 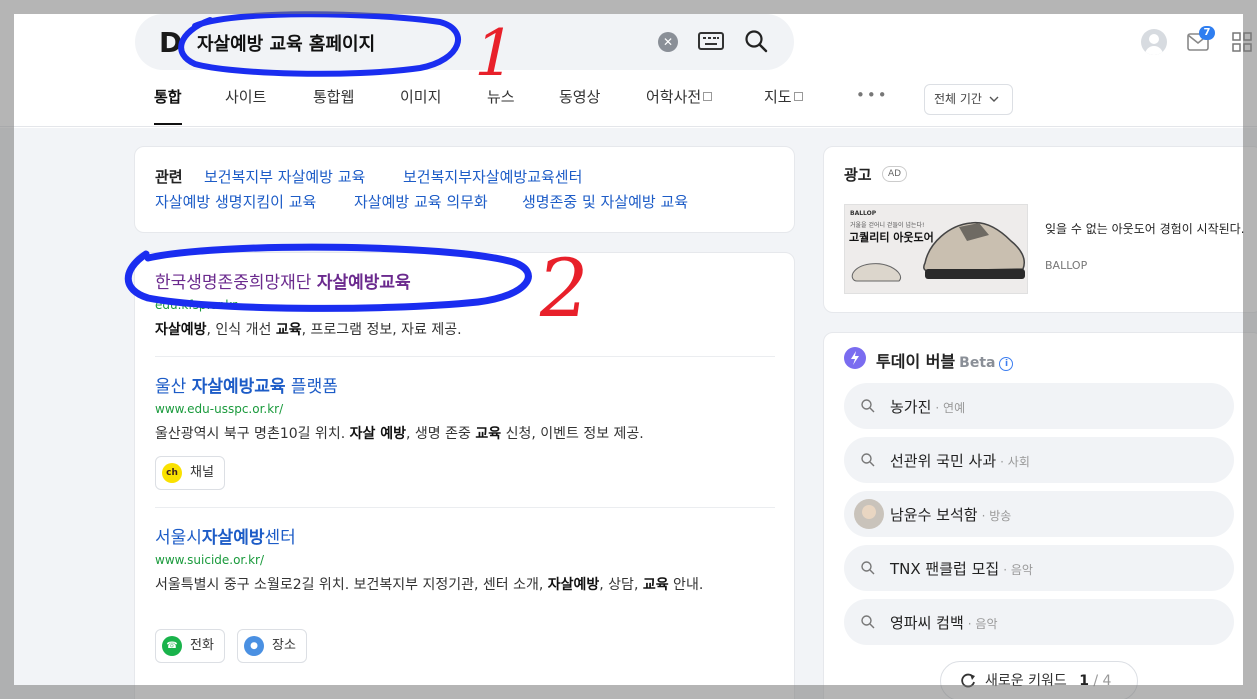 I want to click on result-title-text: 센터, so click(x=280, y=538).